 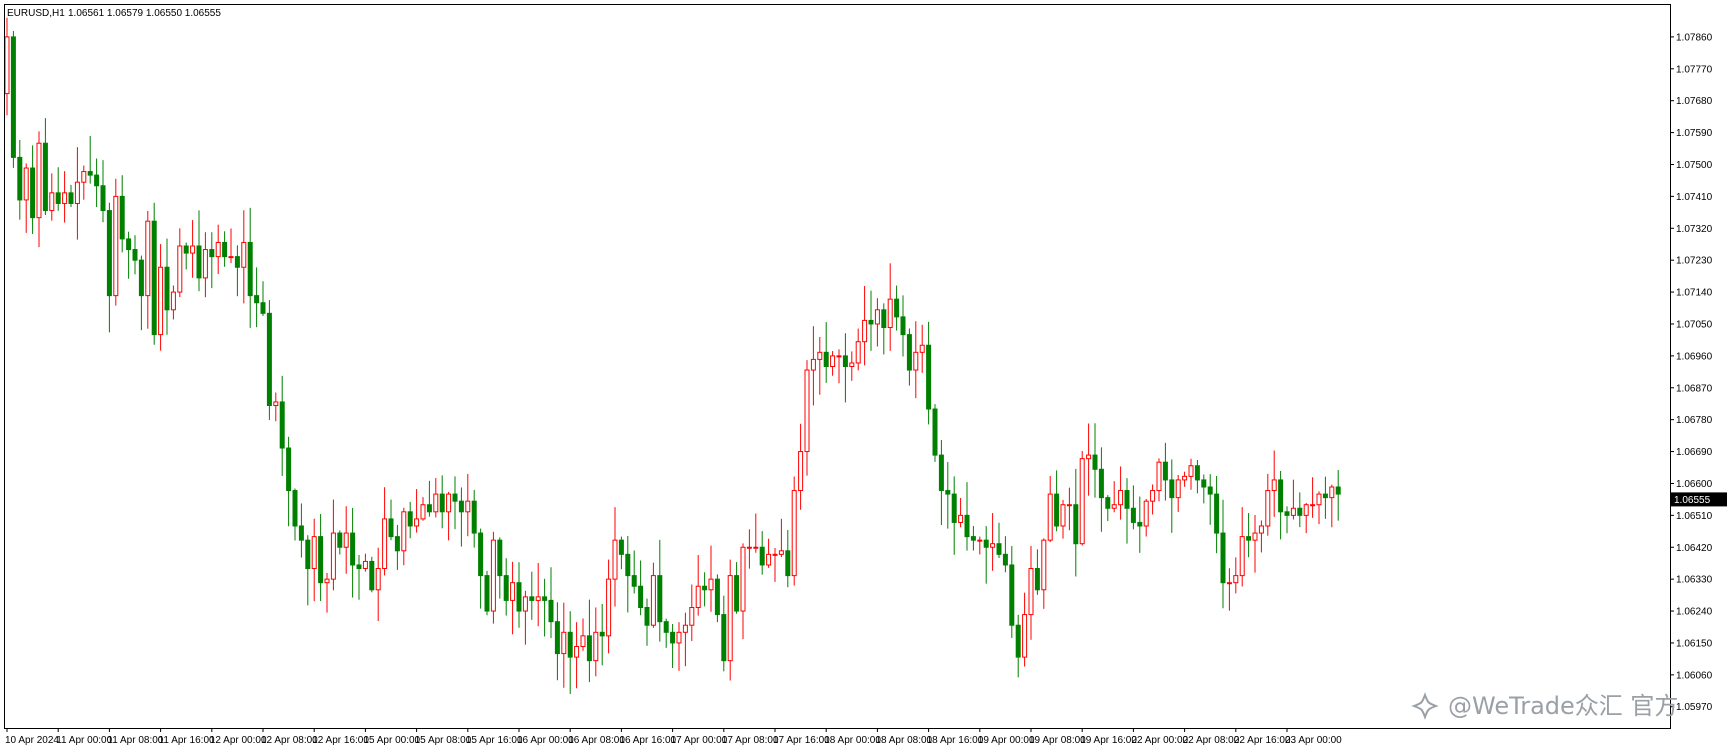 What do you see at coordinates (955, 740) in the screenshot?
I see `time-tick-label: 18 Apr 16:00` at bounding box center [955, 740].